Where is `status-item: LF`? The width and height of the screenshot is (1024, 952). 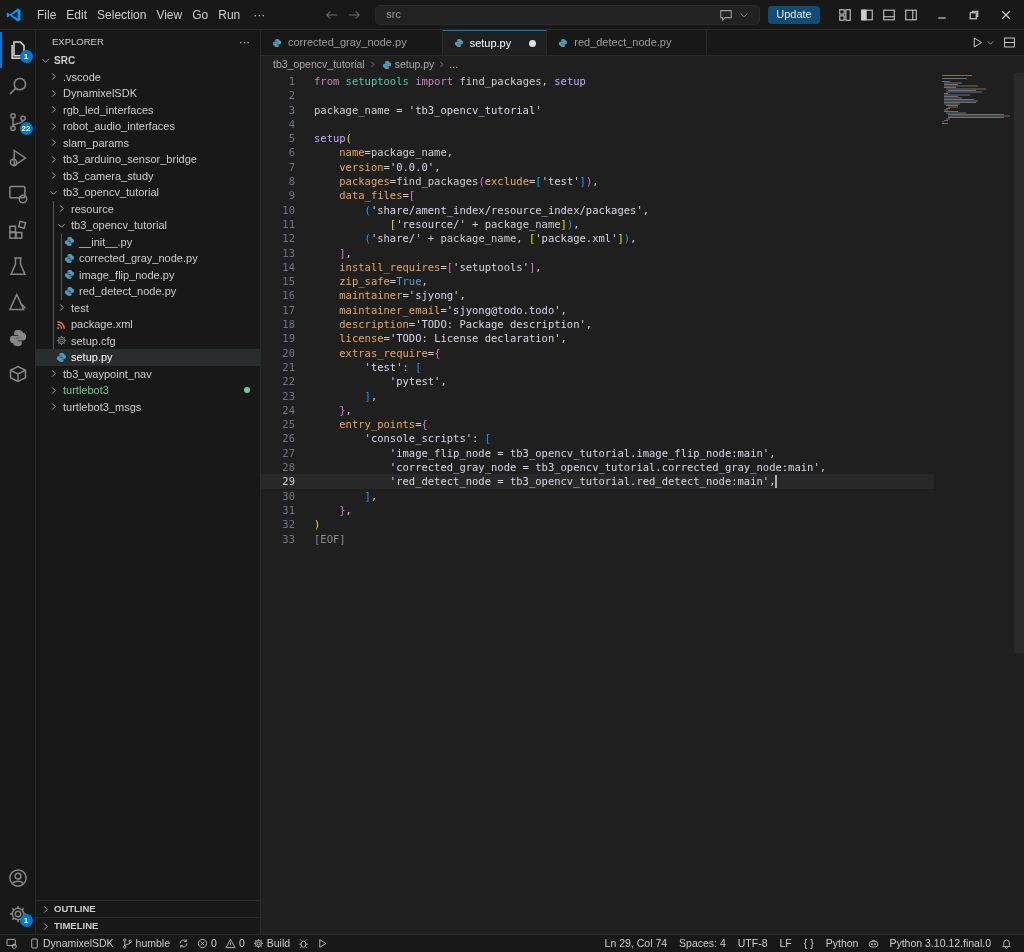
status-item: LF is located at coordinates (785, 943).